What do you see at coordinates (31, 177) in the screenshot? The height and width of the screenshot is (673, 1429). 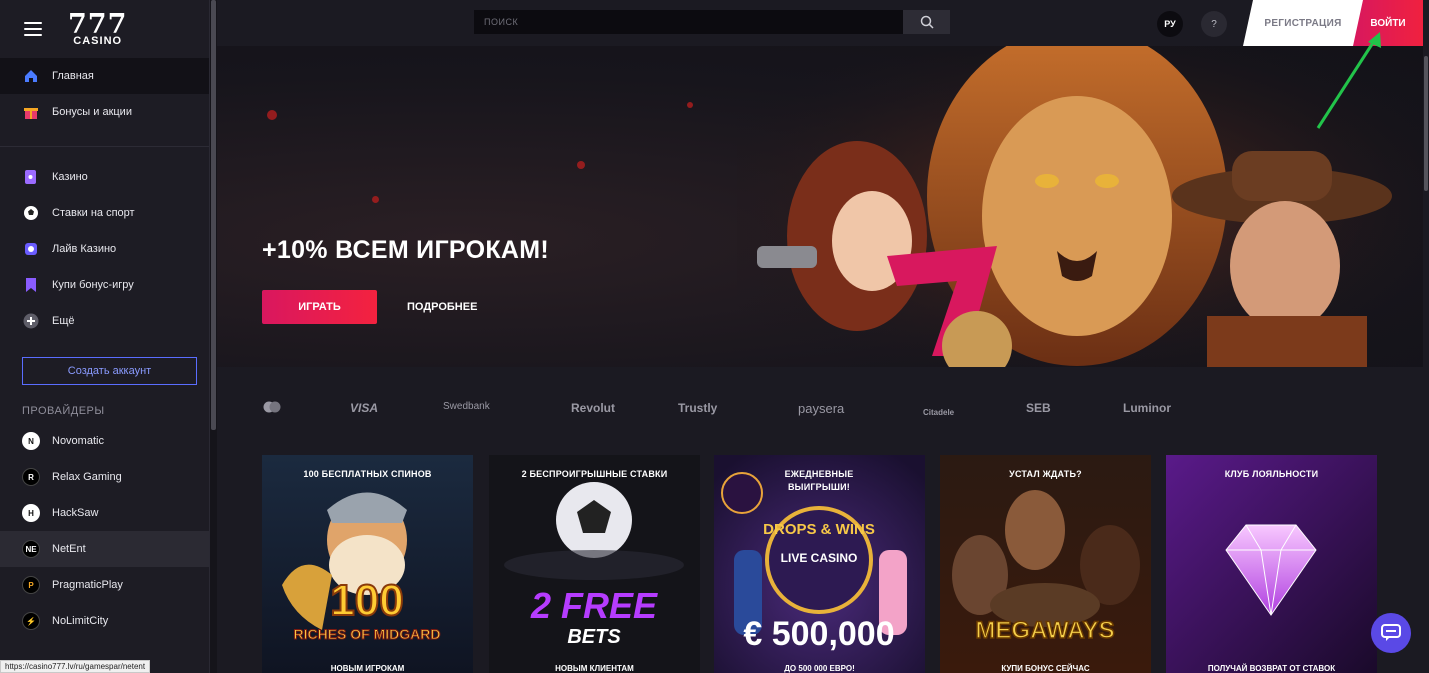 I see `cards-icon` at bounding box center [31, 177].